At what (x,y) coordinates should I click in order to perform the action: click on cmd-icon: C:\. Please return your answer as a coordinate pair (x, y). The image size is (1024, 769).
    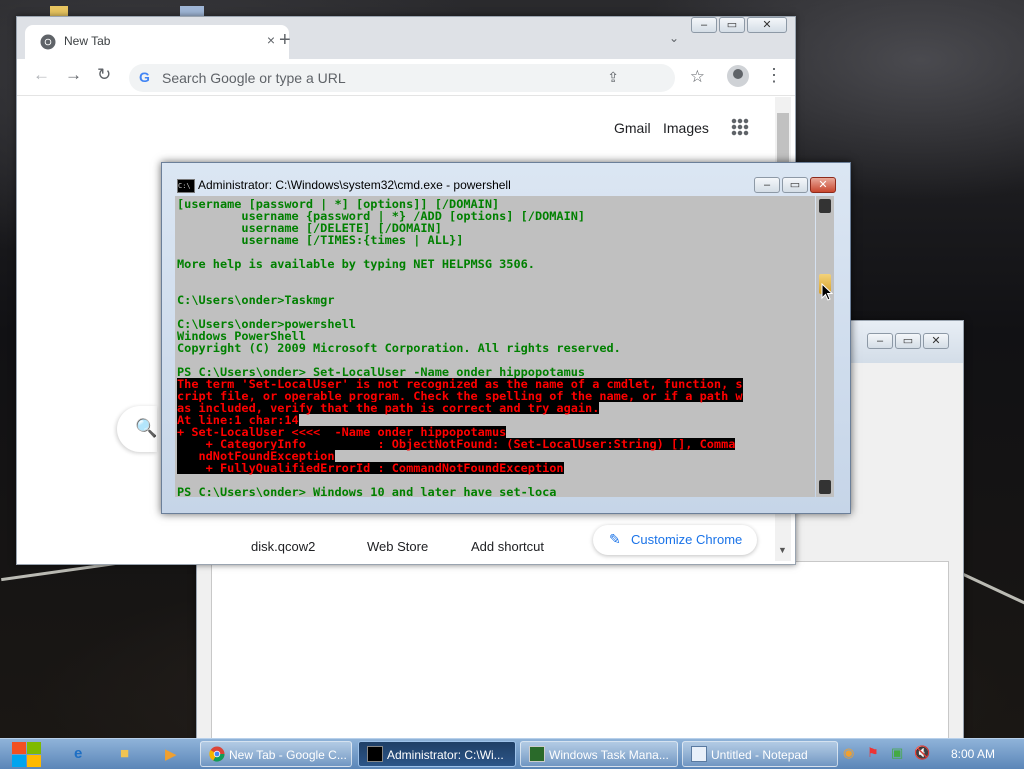
    Looking at the image, I should click on (186, 186).